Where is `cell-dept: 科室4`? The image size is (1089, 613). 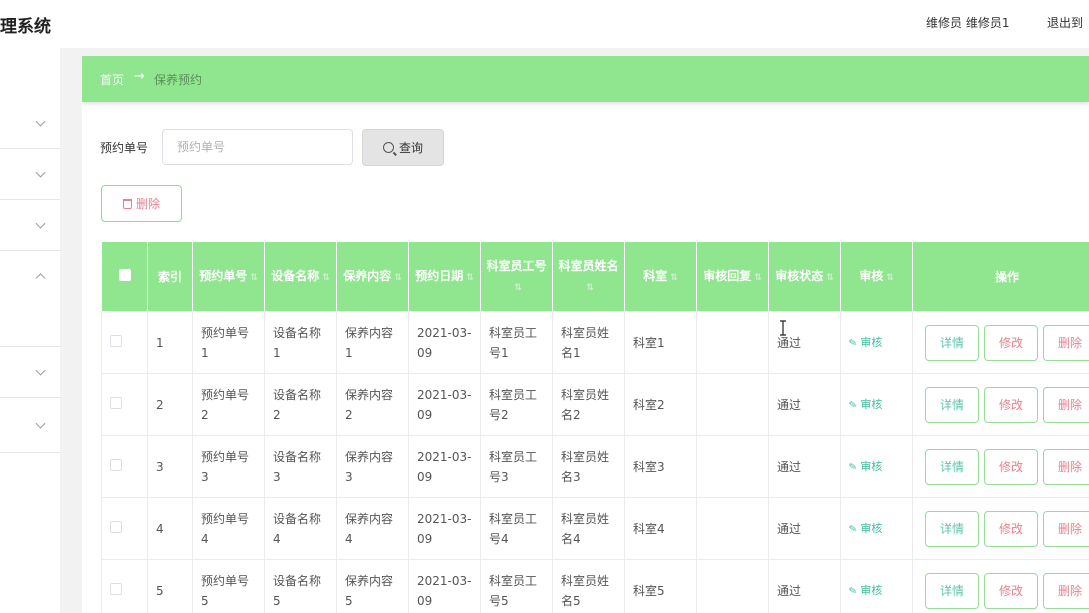 cell-dept: 科室4 is located at coordinates (660, 528).